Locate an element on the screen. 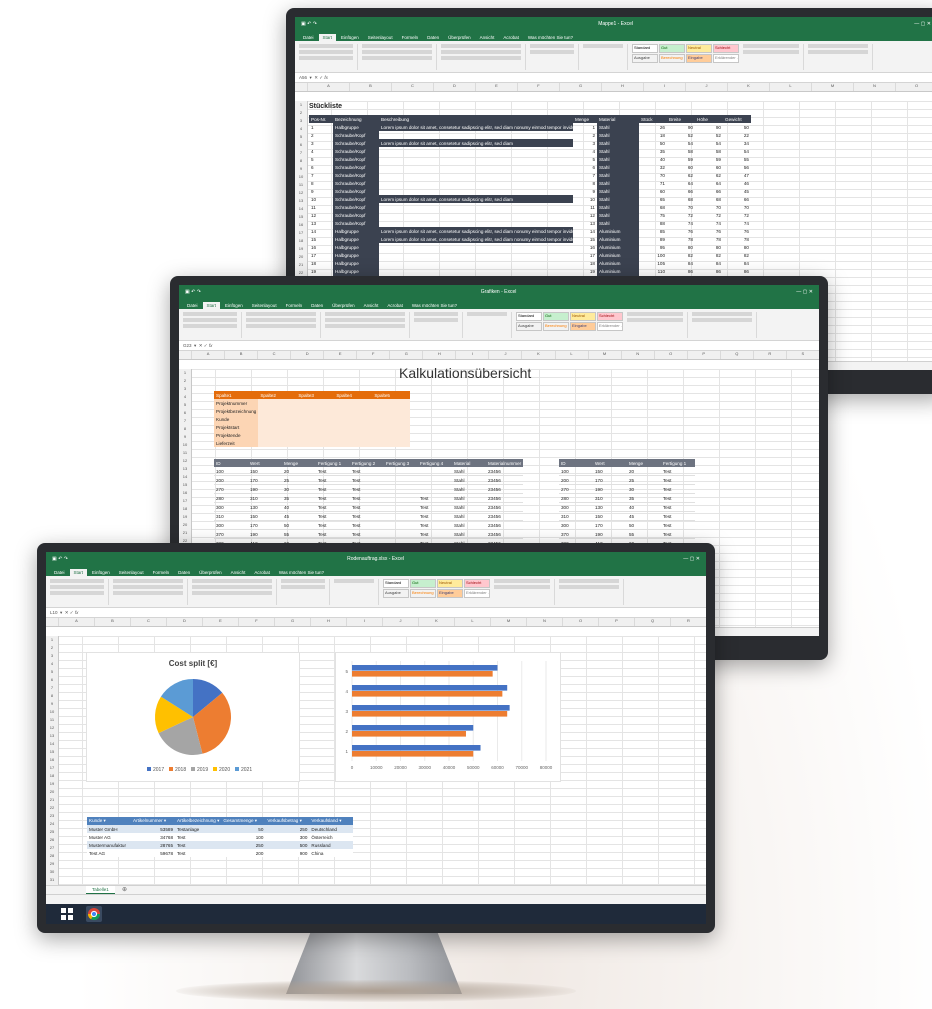  table-row: 7 Schraube/Kopf 7 Stahl 70 62 62 47 is located at coordinates (530, 175).